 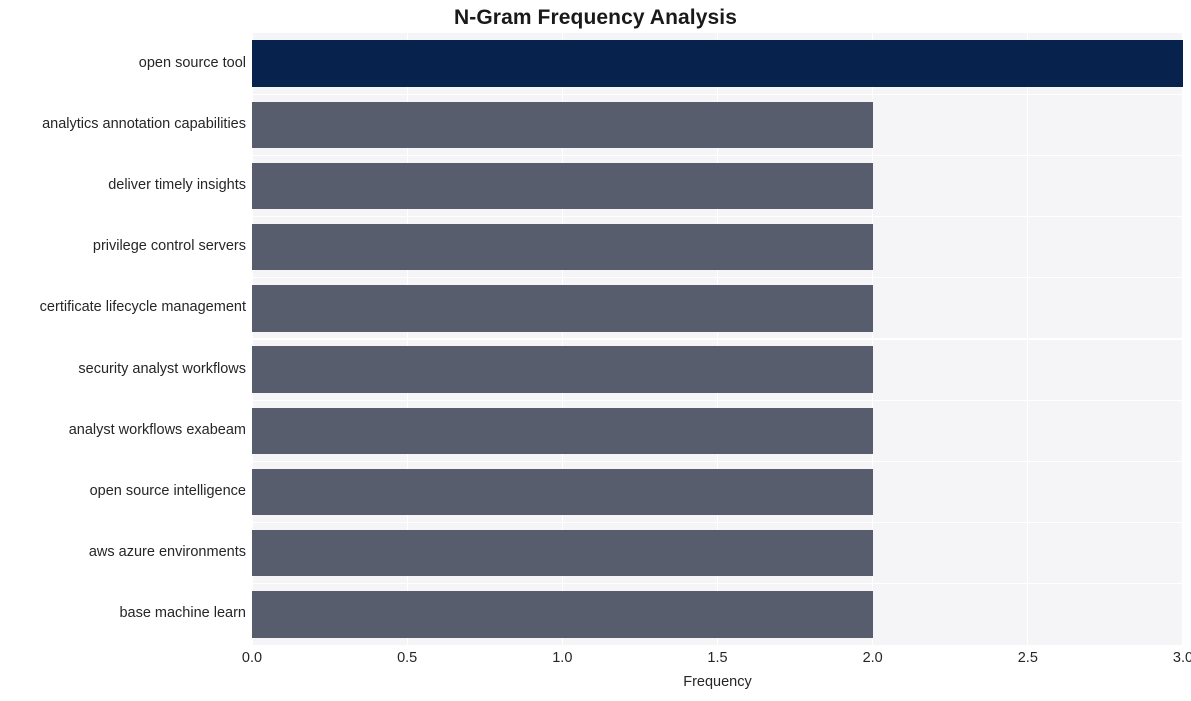 What do you see at coordinates (595, 17) in the screenshot?
I see `chart-title: N-Gram Frequency Analysis` at bounding box center [595, 17].